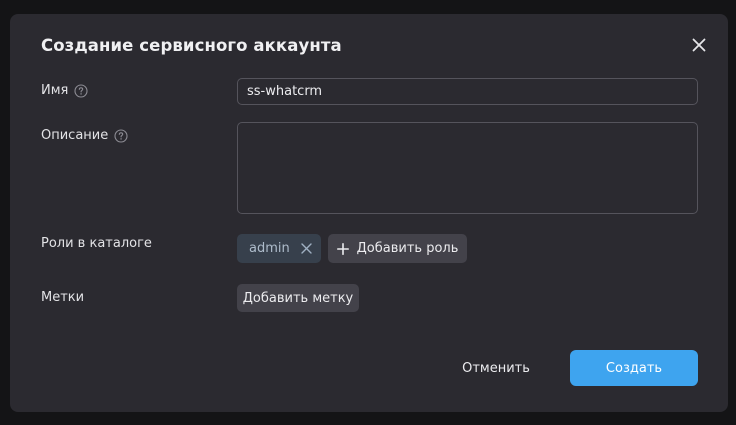 This screenshot has width=736, height=425. I want to click on name-help-icon, so click(81, 90).